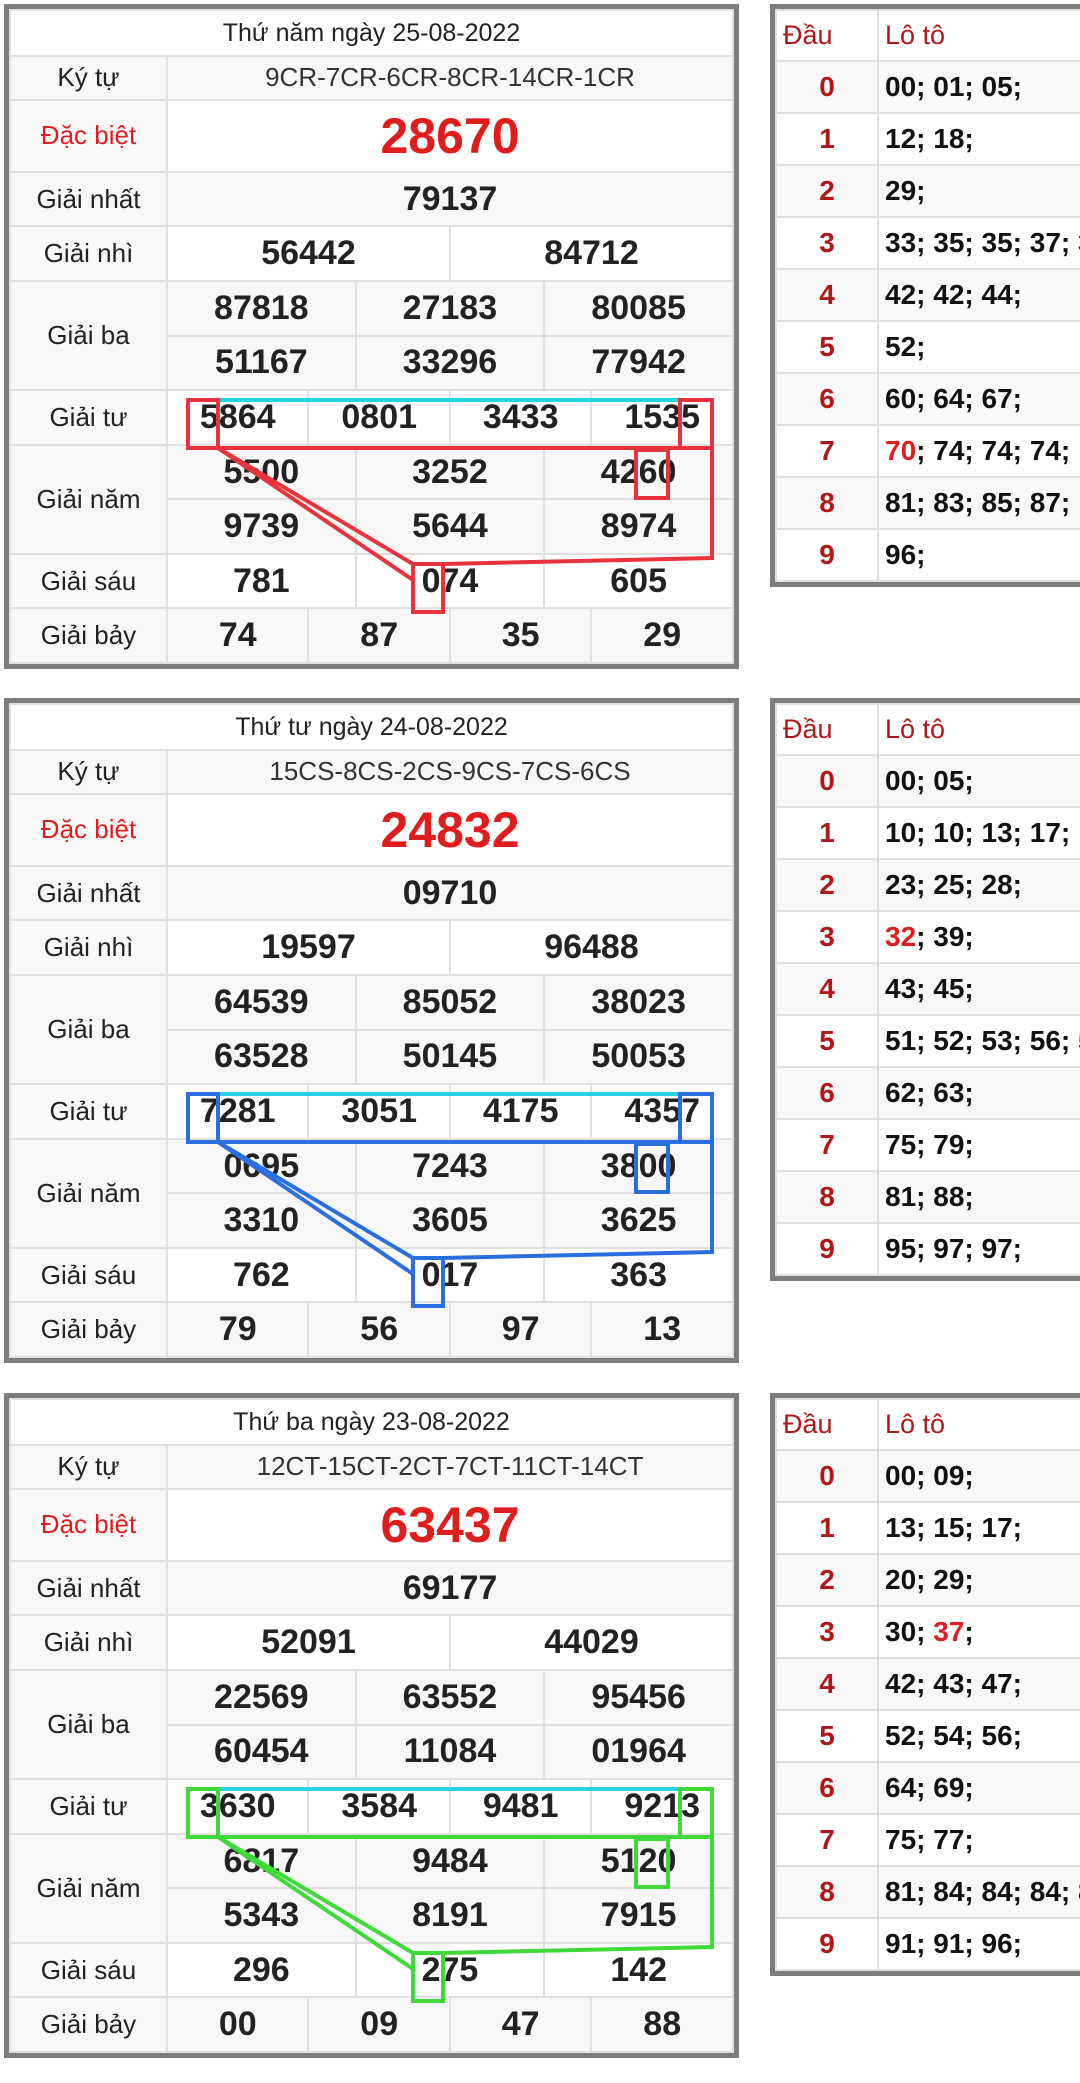  What do you see at coordinates (450, 1697) in the screenshot?
I see `third-prize-value: 63552` at bounding box center [450, 1697].